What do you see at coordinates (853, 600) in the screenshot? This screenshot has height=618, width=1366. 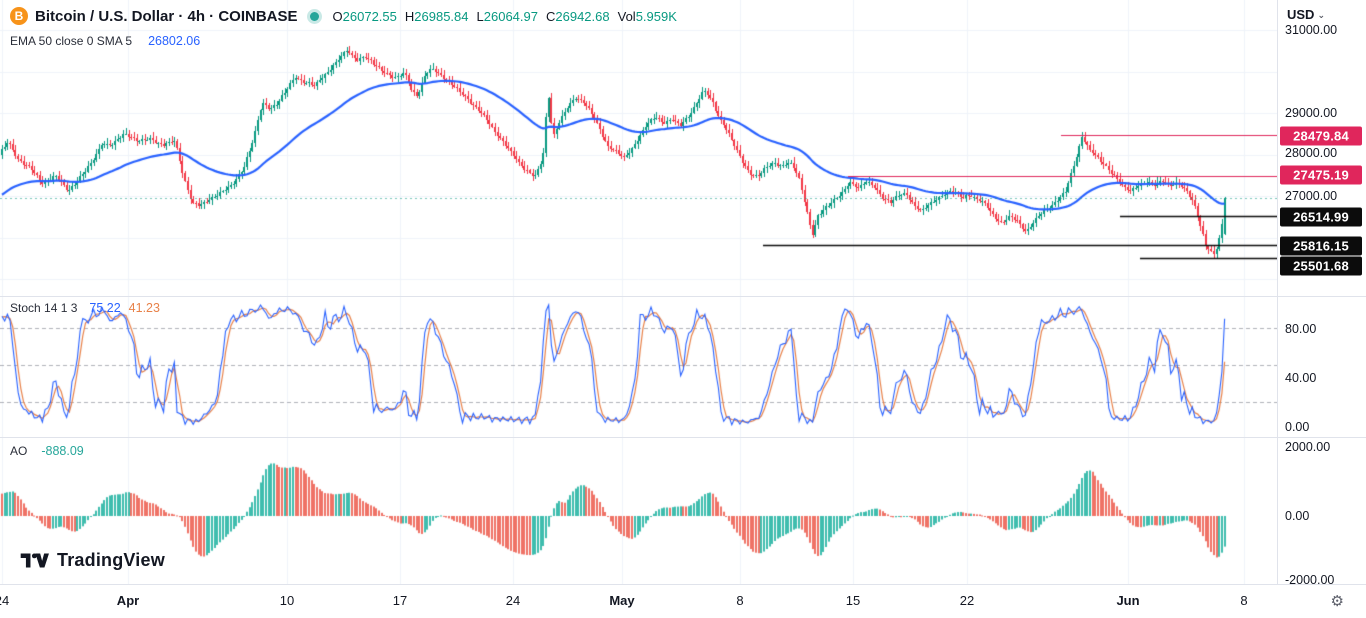 I see `time-label: 15` at bounding box center [853, 600].